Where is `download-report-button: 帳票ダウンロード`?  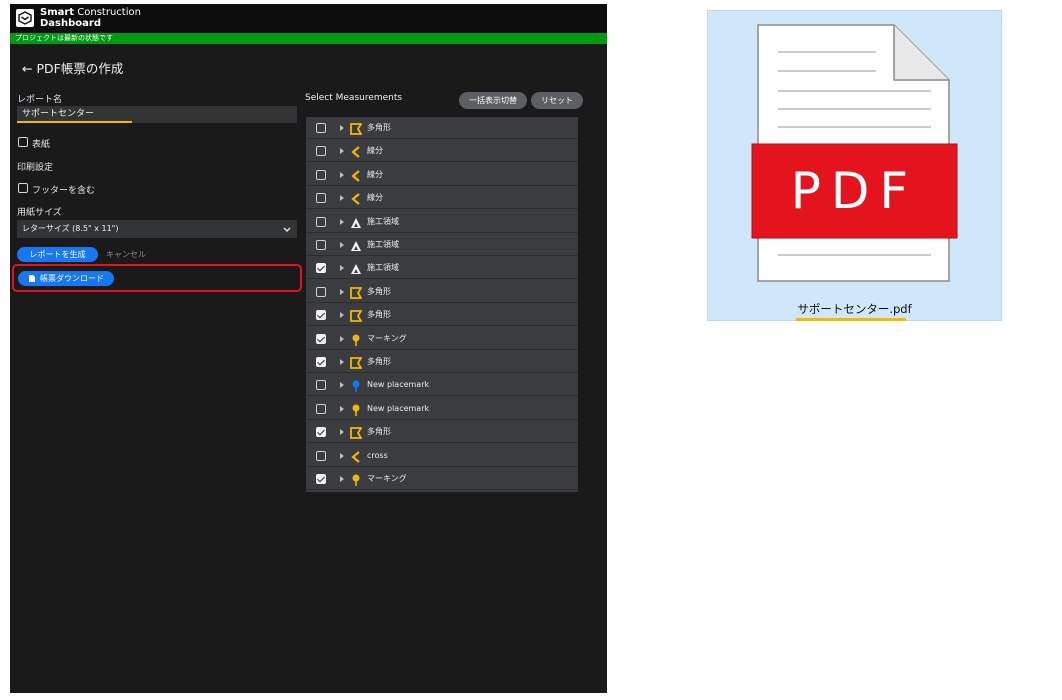 download-report-button: 帳票ダウンロード is located at coordinates (66, 278).